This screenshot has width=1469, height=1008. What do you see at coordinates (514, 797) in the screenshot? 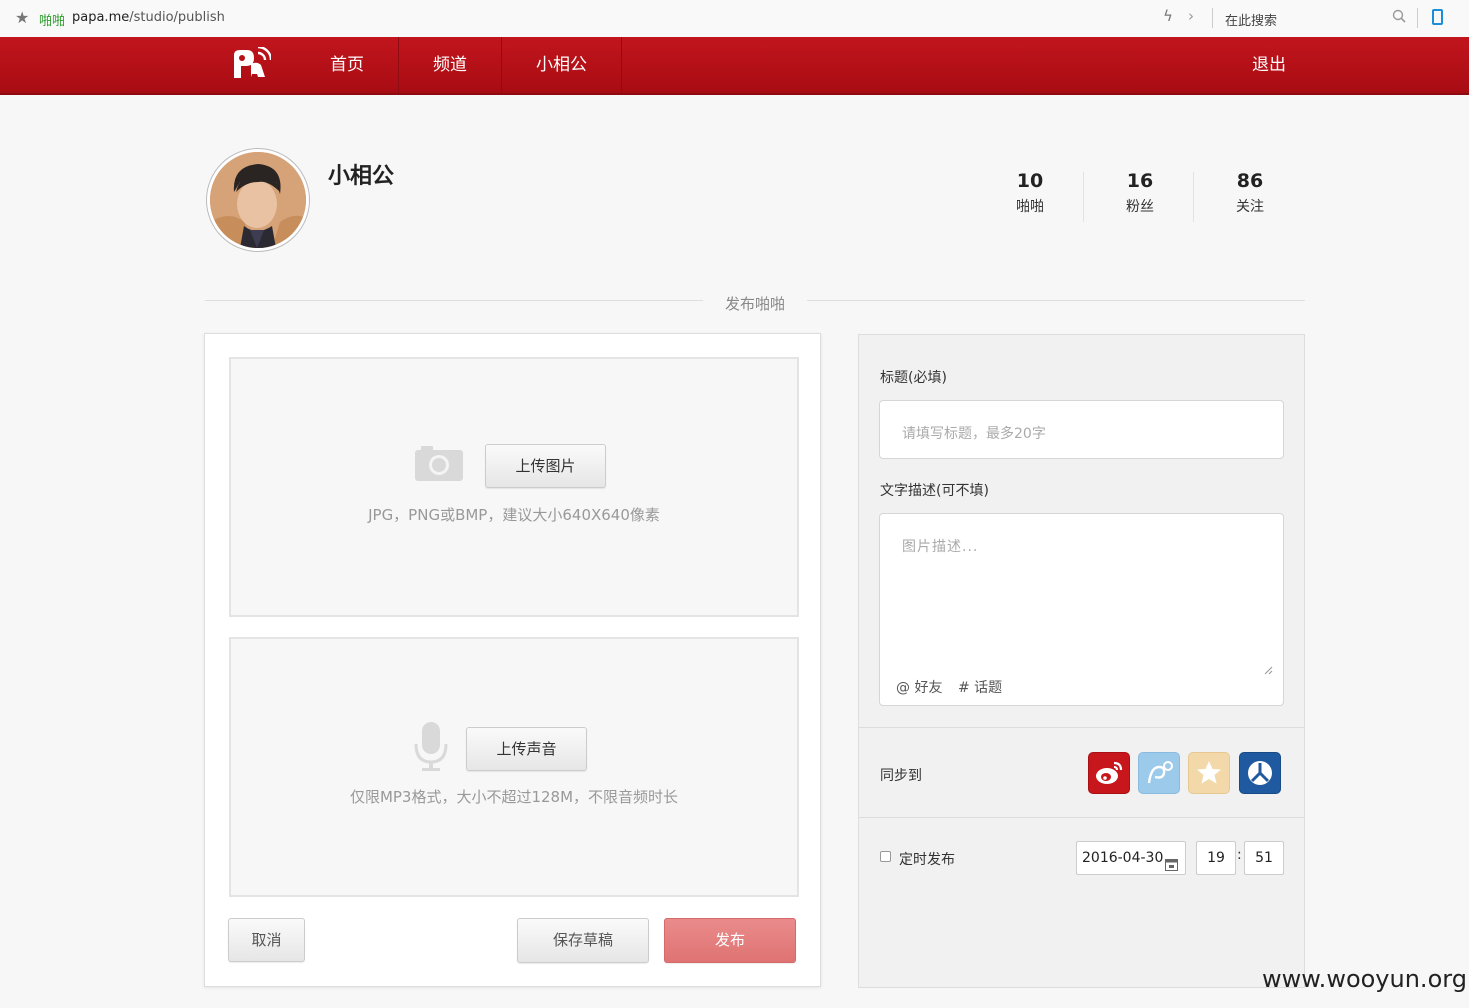
I see `audio-hint: 仅限MP3格式，大小不超过128M，不限音频时长` at bounding box center [514, 797].